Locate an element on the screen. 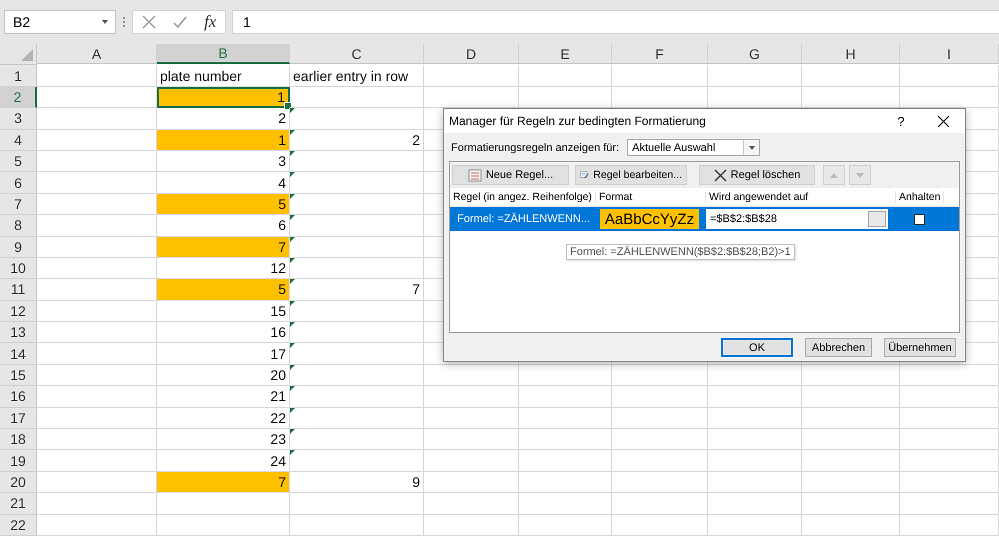 The image size is (999, 536). table-cell: 22 is located at coordinates (223, 419).